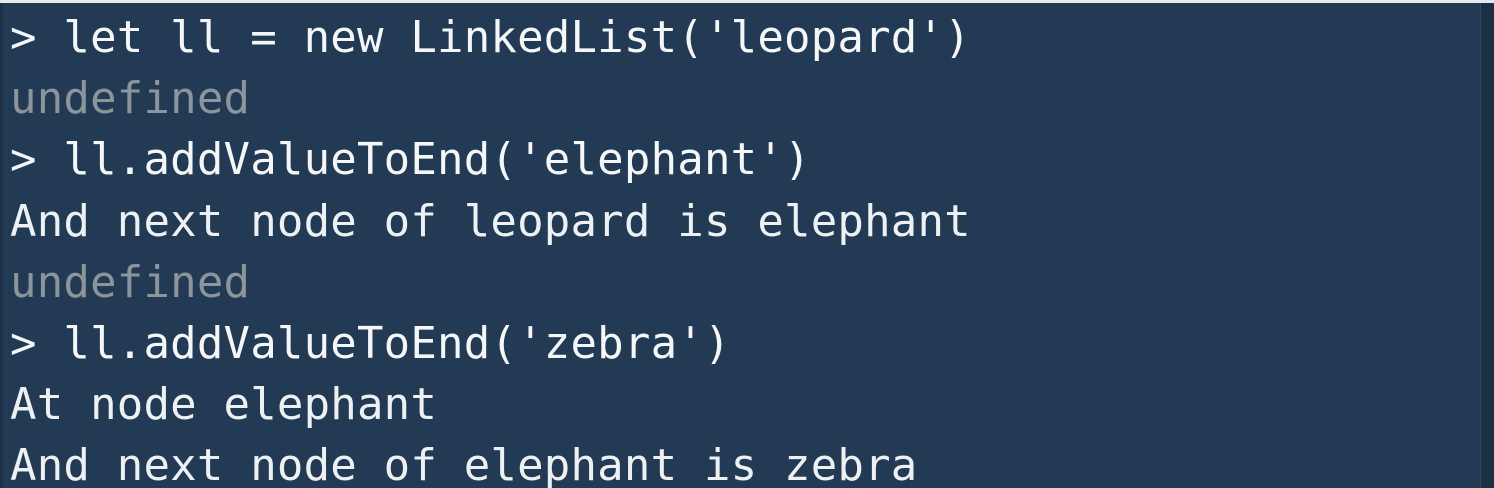 This screenshot has width=1494, height=488. I want to click on terminal-left-edge, so click(1, 245).